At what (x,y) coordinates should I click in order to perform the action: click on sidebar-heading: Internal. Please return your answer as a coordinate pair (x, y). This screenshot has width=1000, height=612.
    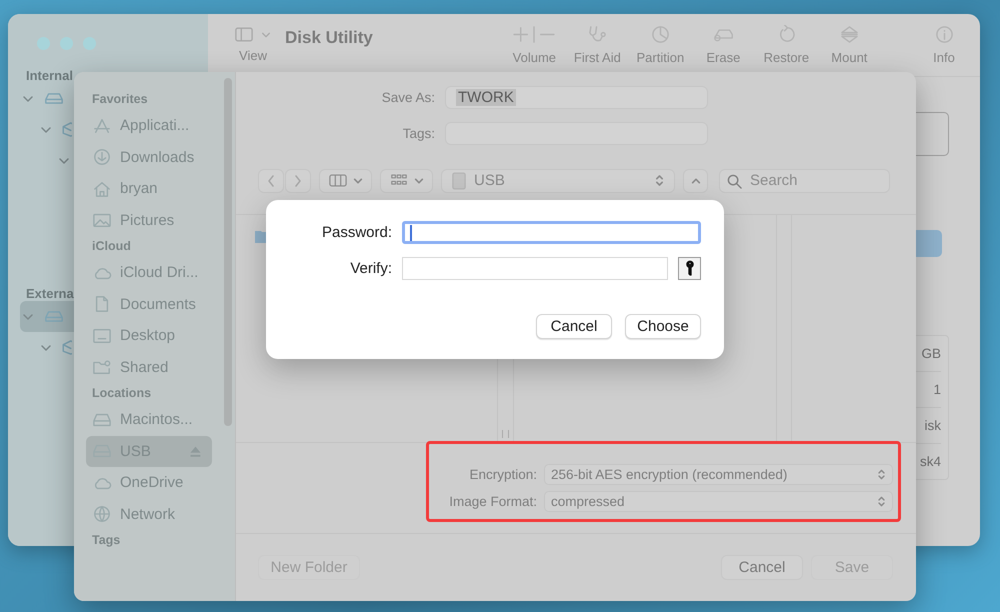
    Looking at the image, I should click on (50, 75).